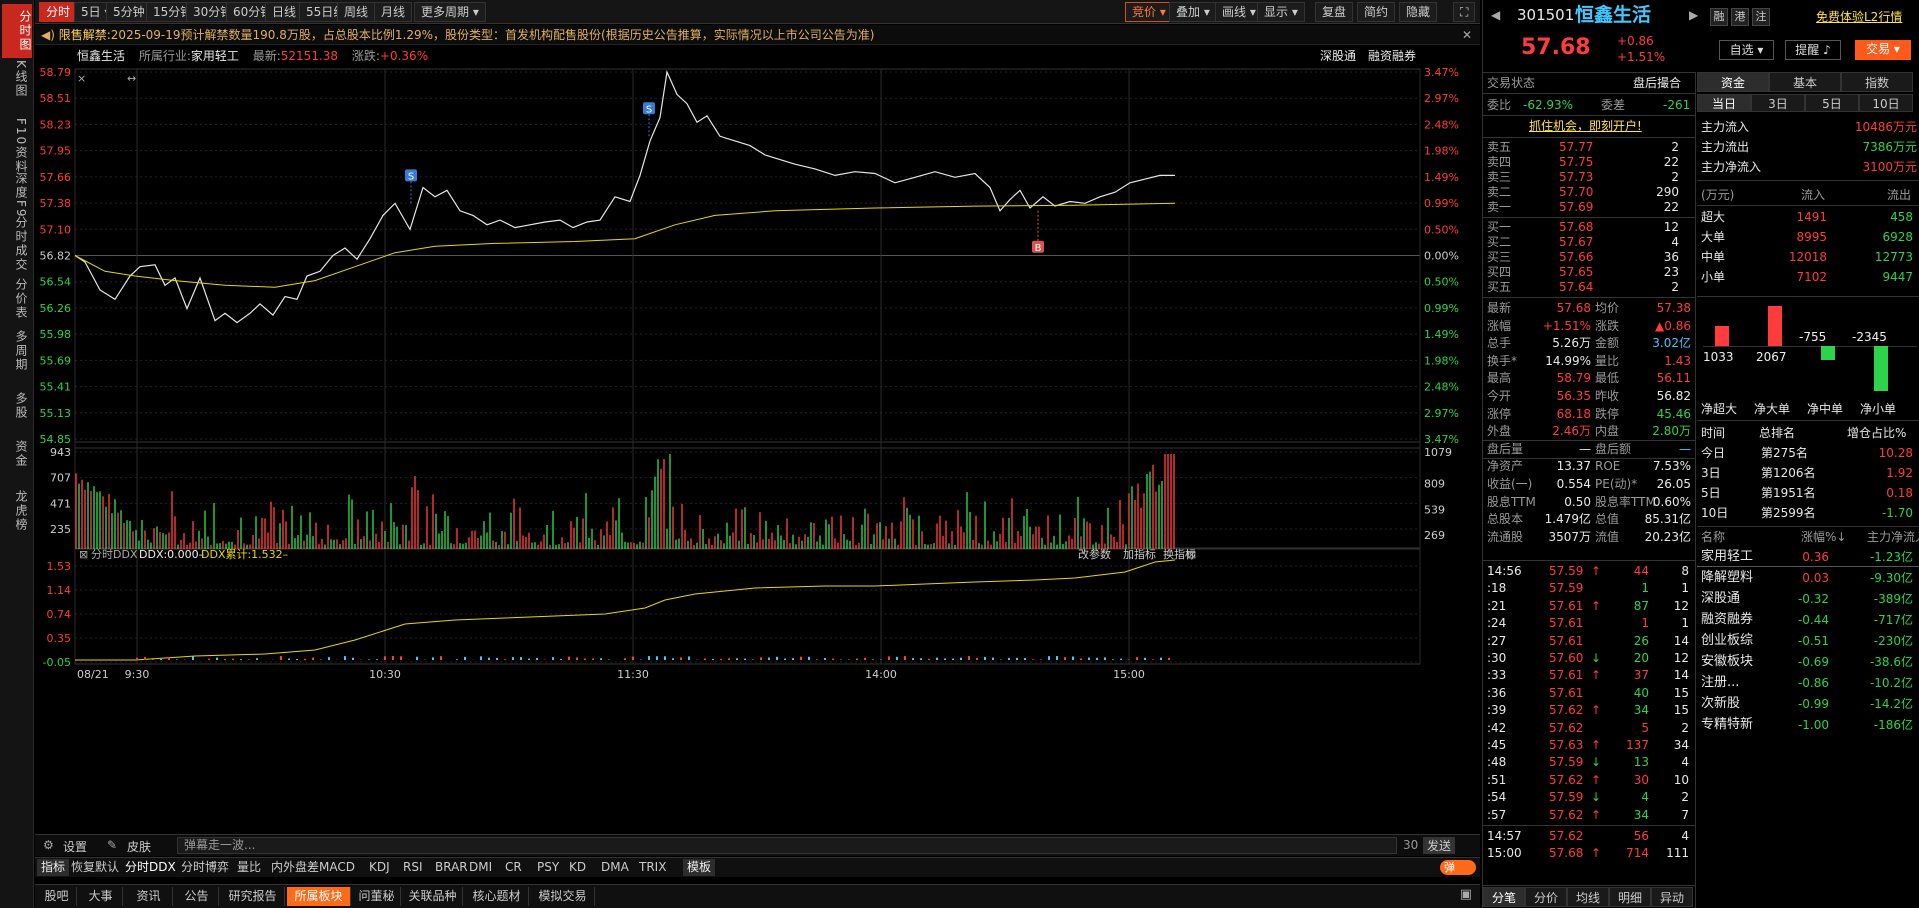 This screenshot has height=908, width=1919. I want to click on nav-tab-4: 研究报告, so click(253, 896).